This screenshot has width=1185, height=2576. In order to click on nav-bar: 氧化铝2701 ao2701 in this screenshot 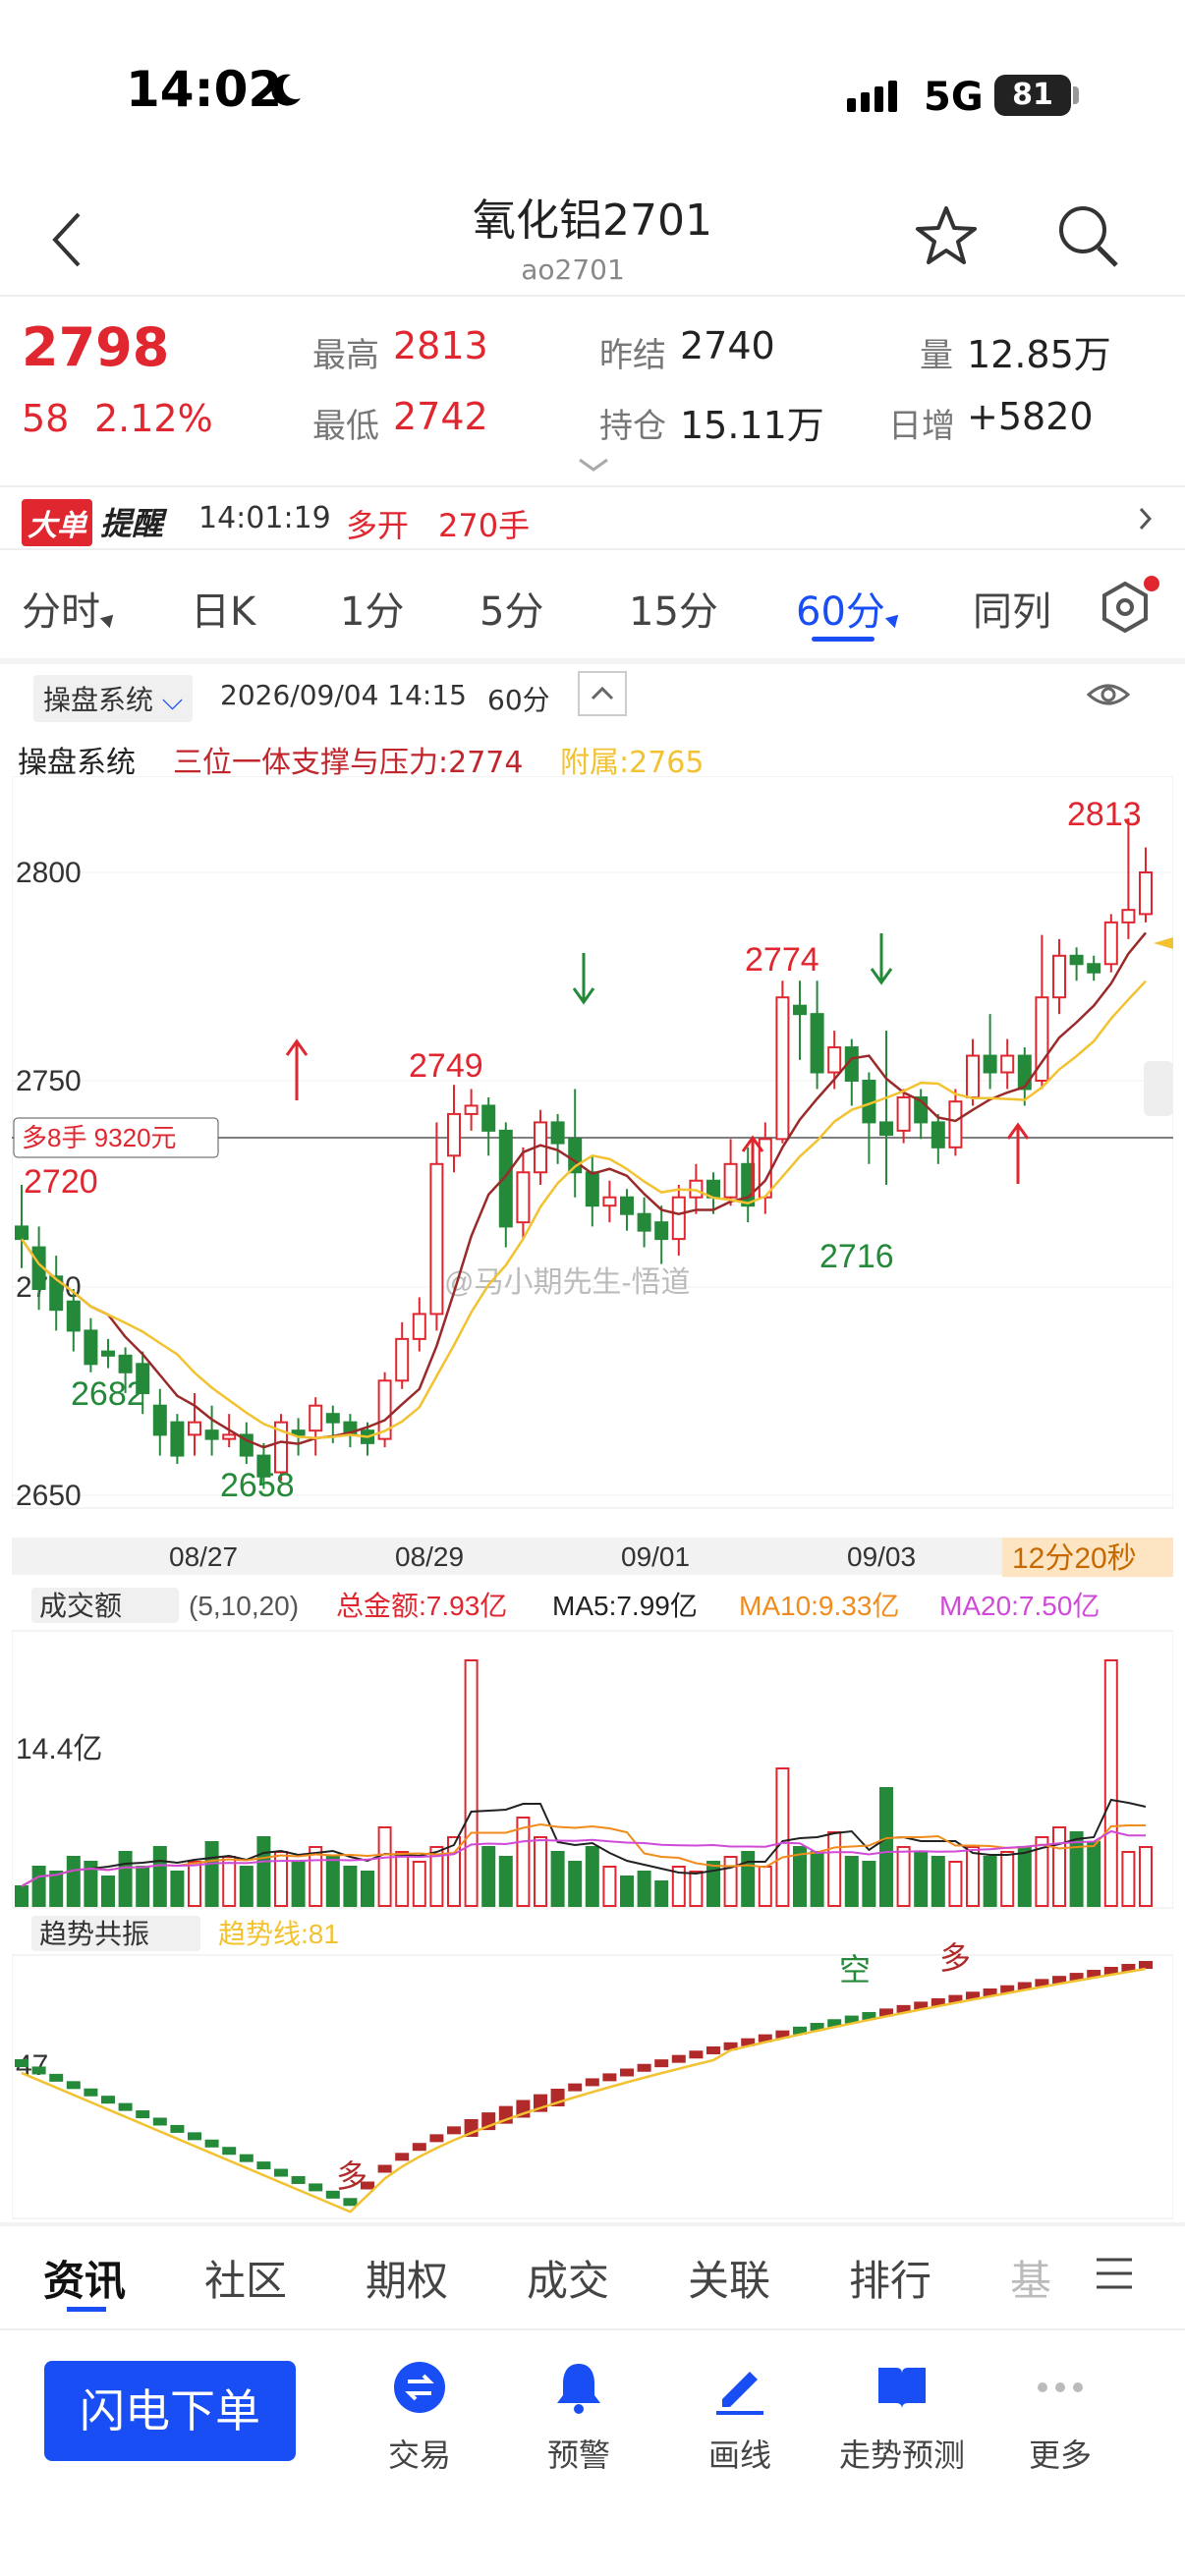, I will do `click(592, 236)`.